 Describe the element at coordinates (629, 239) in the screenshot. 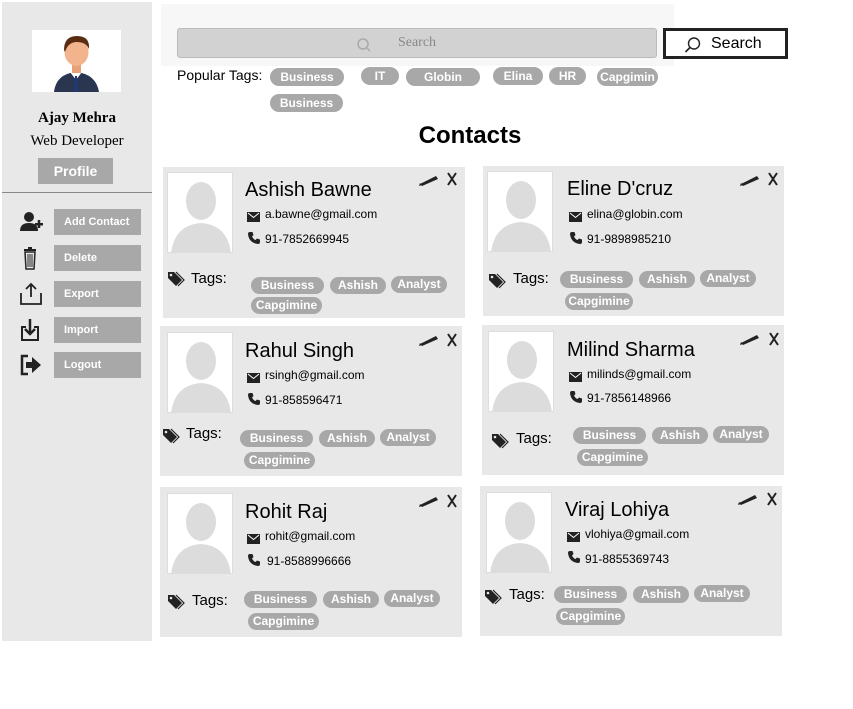

I see `contact-phone: 91-9898985210` at that location.